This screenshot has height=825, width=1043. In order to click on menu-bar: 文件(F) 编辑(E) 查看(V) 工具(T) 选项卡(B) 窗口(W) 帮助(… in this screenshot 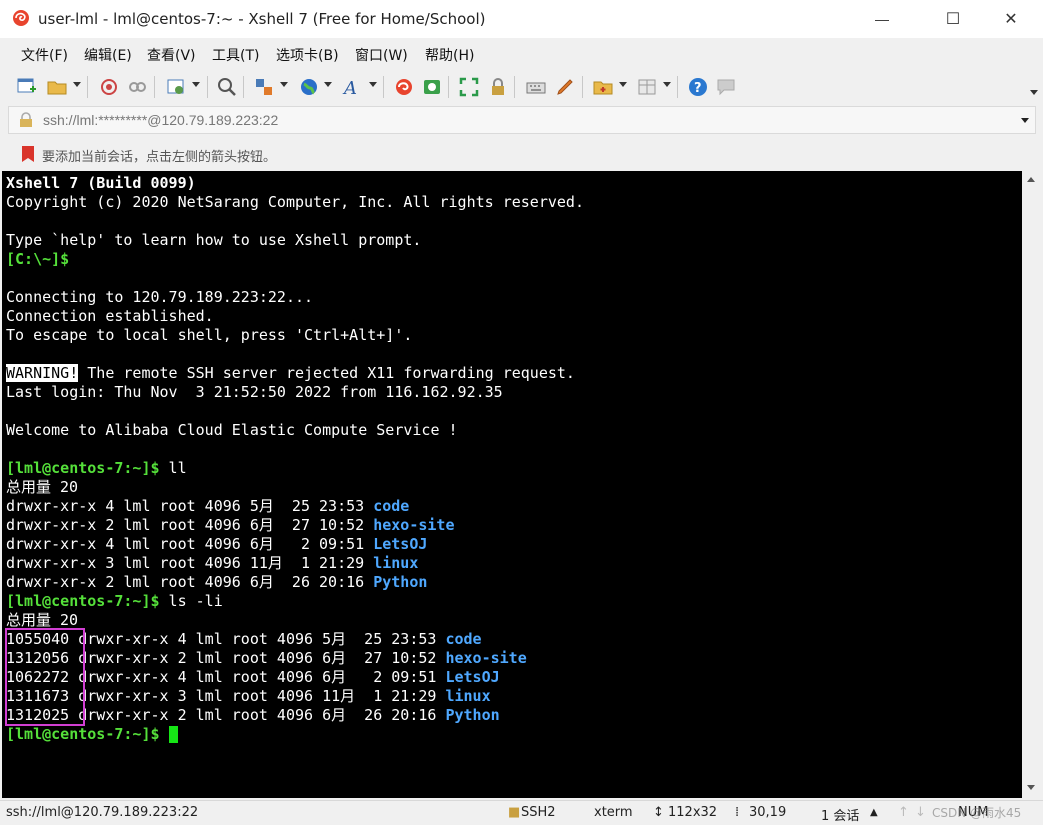, I will do `click(521, 54)`.